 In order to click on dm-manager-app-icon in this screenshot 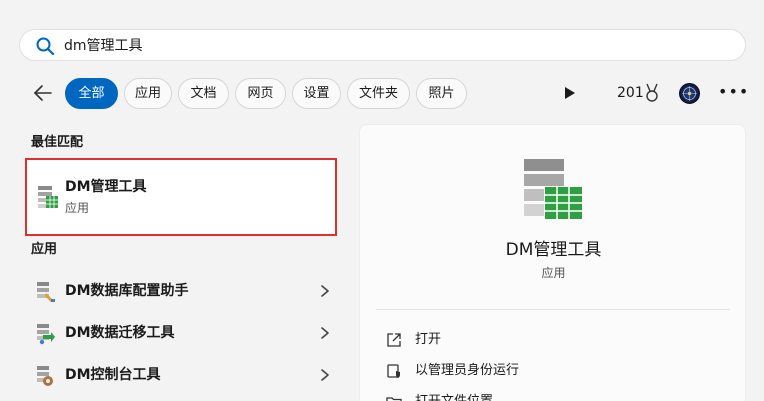, I will do `click(48, 197)`.